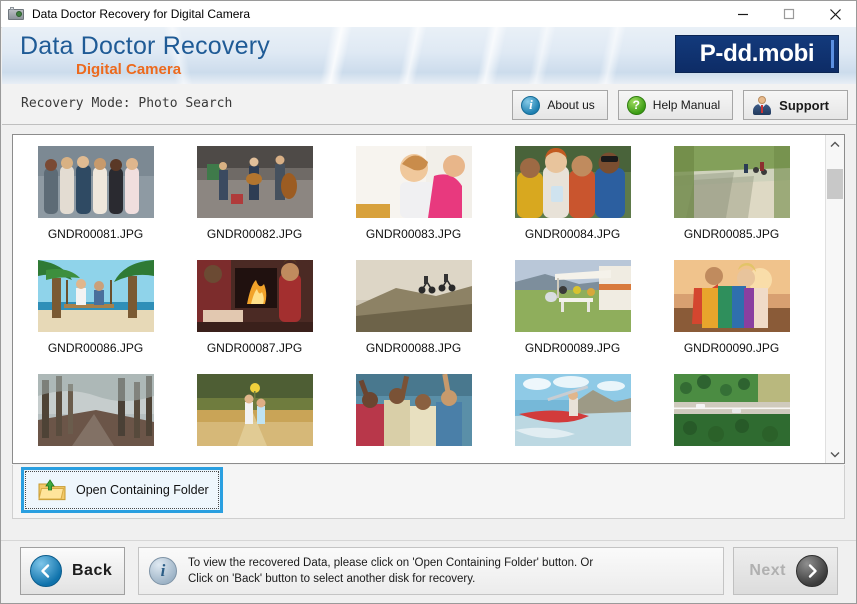 The height and width of the screenshot is (604, 857). I want to click on window-title: Data Doctor Recovery for Digital Camera, so click(141, 14).